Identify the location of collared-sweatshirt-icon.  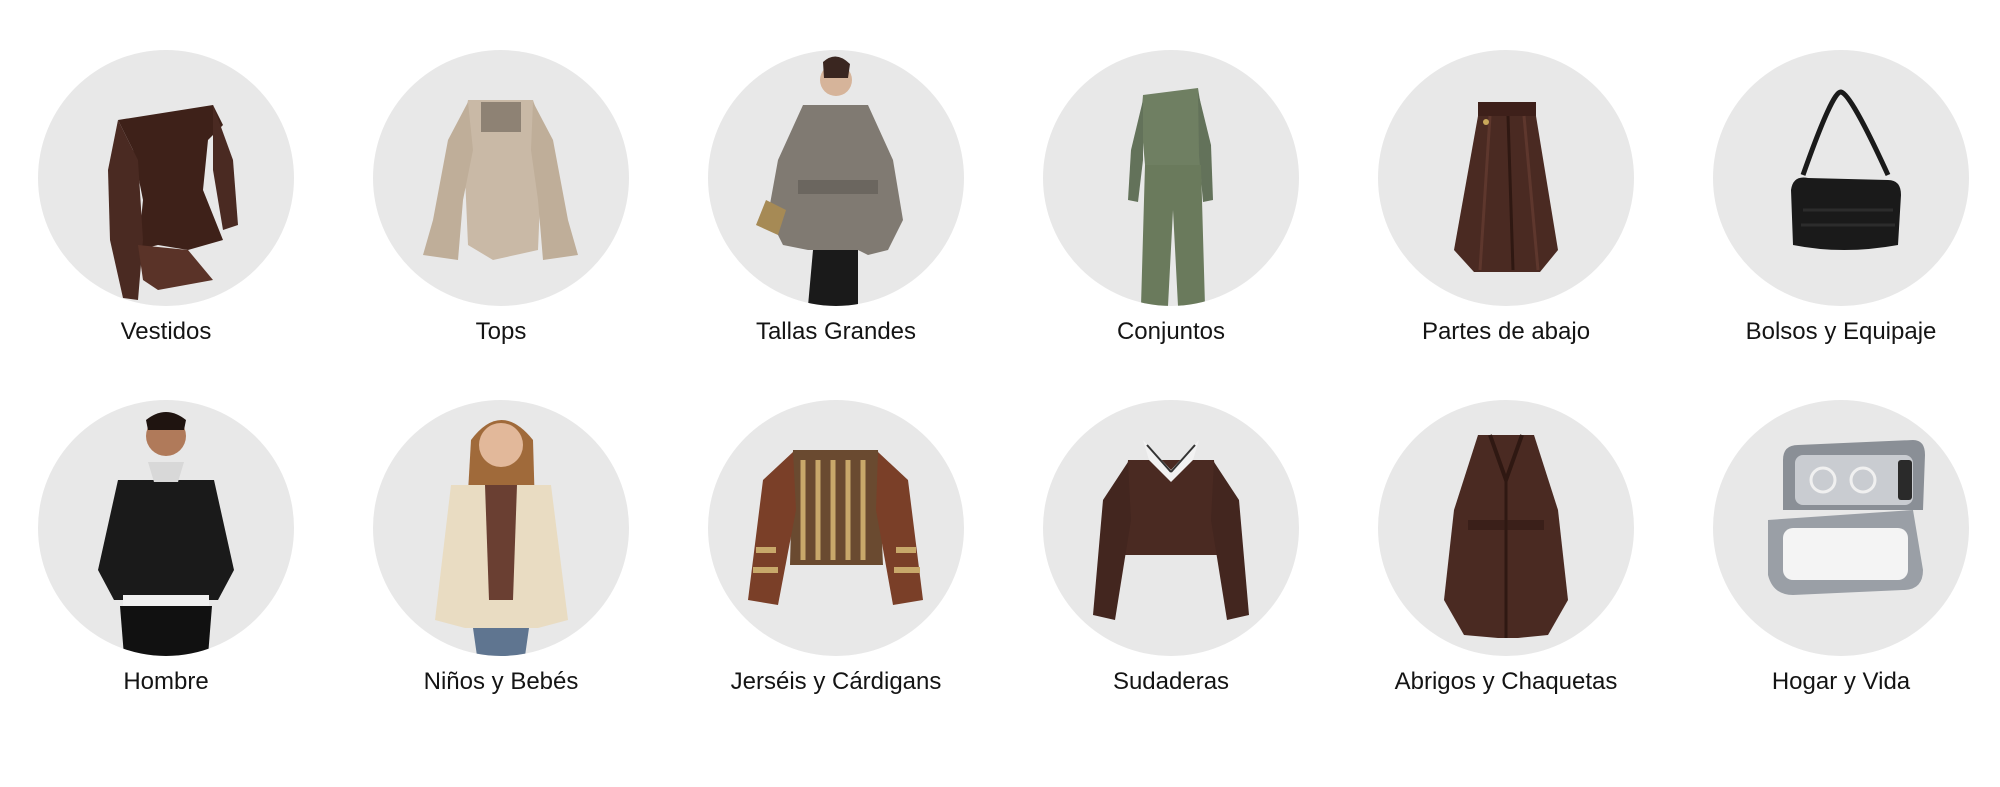
(1171, 528).